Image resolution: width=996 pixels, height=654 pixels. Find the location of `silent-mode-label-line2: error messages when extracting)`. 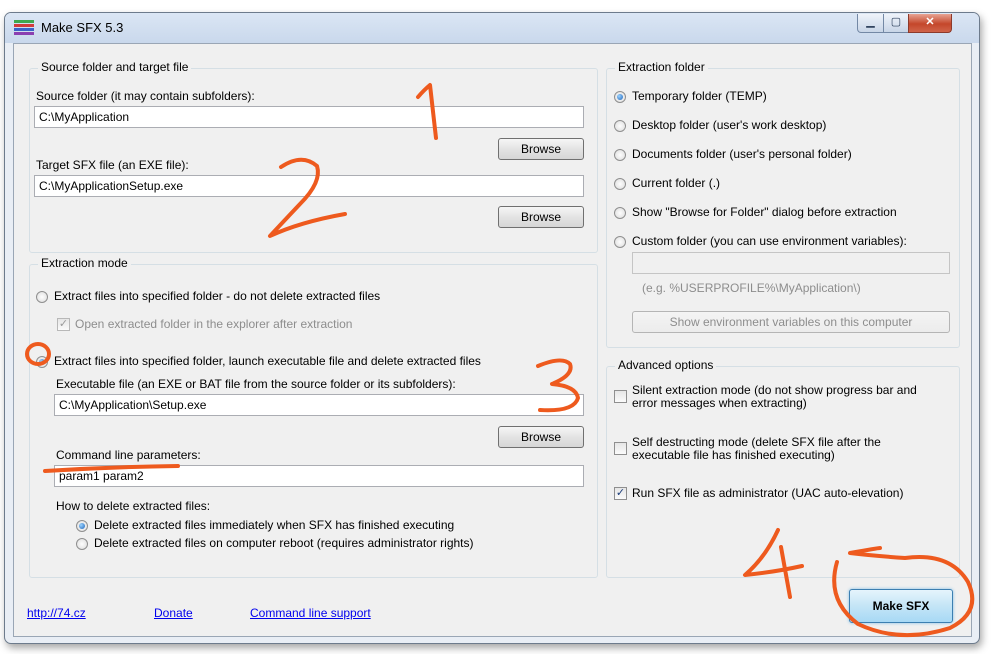

silent-mode-label-line2: error messages when extracting) is located at coordinates (719, 403).